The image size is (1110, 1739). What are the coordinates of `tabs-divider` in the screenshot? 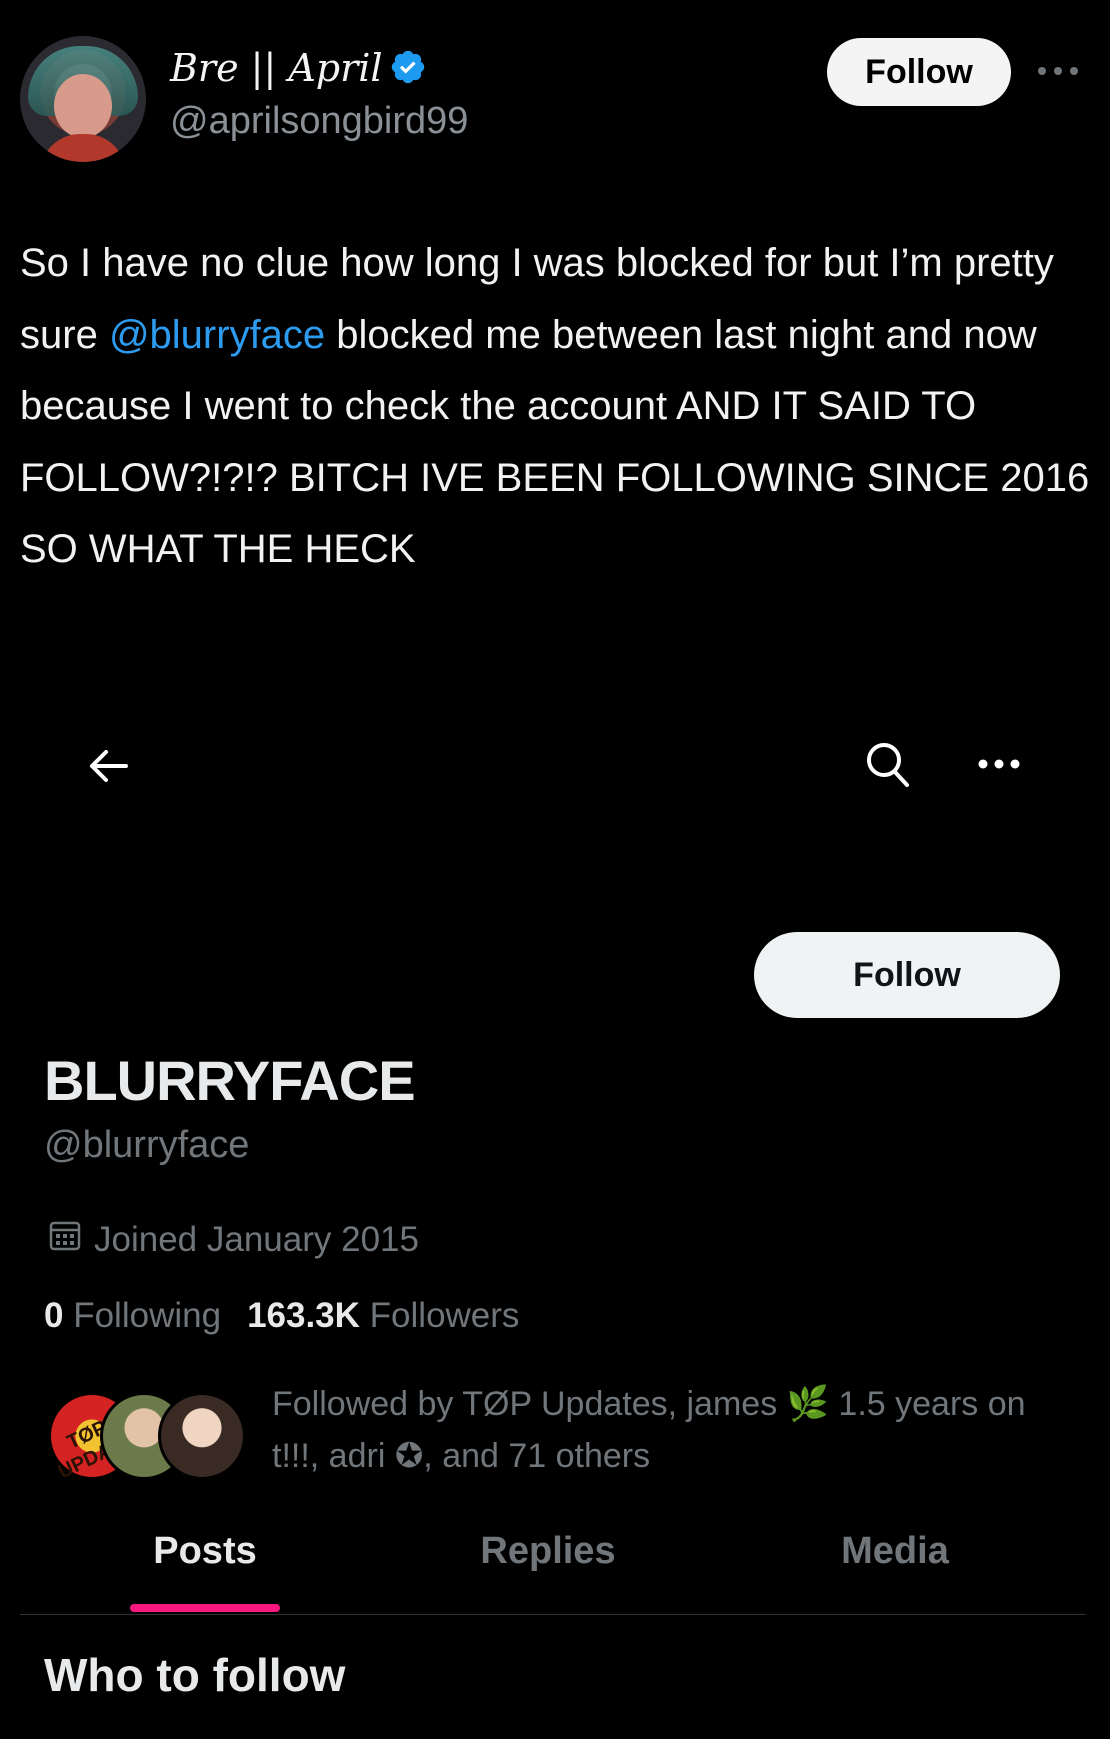 It's located at (553, 1614).